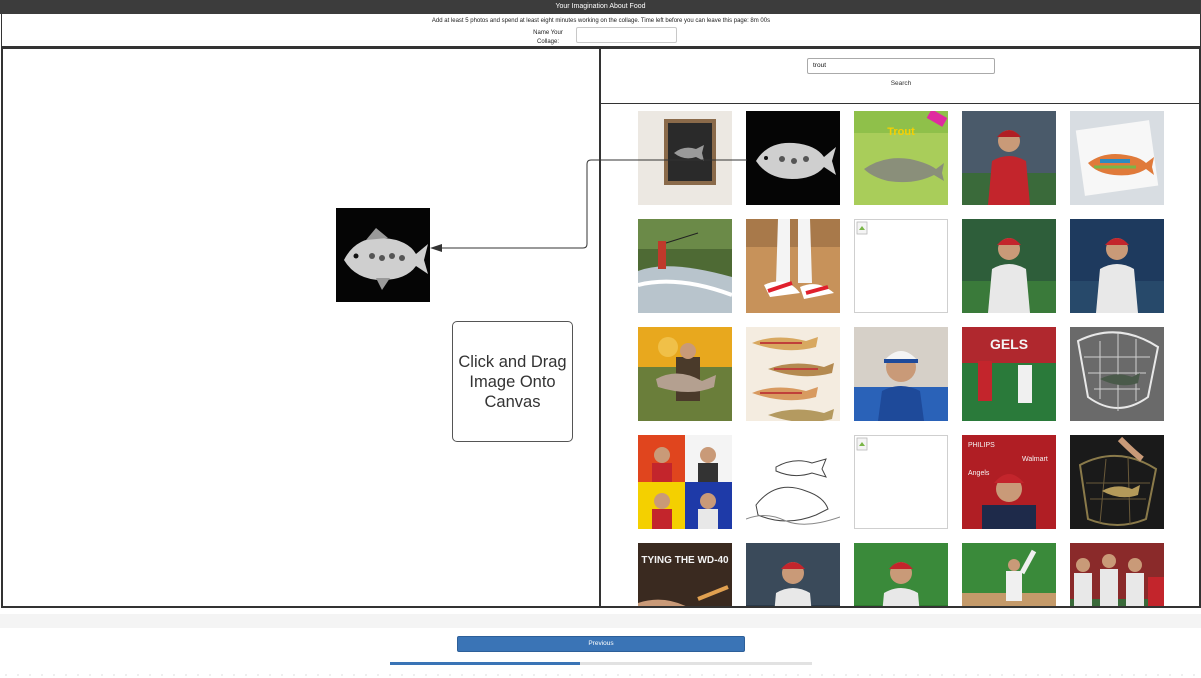  I want to click on result-thumbnail: Trout, so click(901, 158).